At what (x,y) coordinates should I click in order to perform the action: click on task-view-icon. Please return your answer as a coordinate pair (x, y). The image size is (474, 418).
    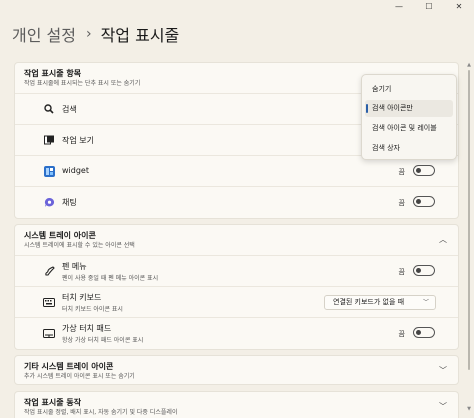
    Looking at the image, I should click on (49, 140).